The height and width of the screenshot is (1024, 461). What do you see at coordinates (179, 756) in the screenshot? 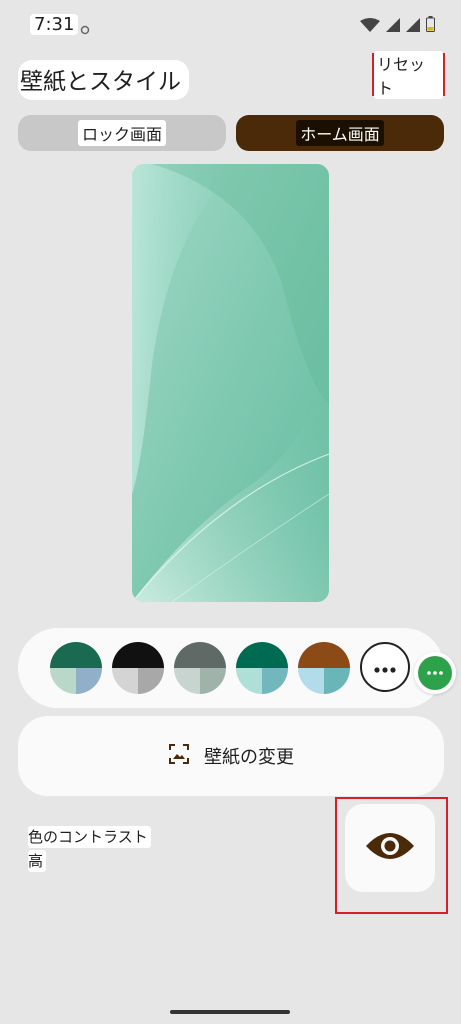
I see `wallpaper-icon` at bounding box center [179, 756].